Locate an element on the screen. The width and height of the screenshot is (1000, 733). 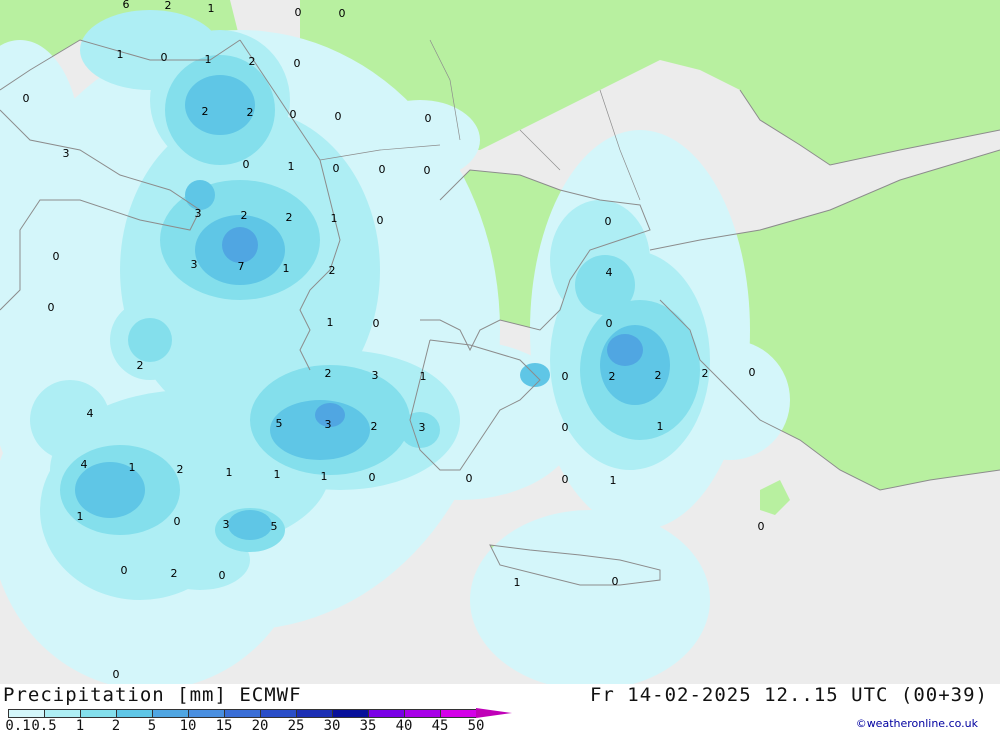
color-legend is located at coordinates (260, 713).